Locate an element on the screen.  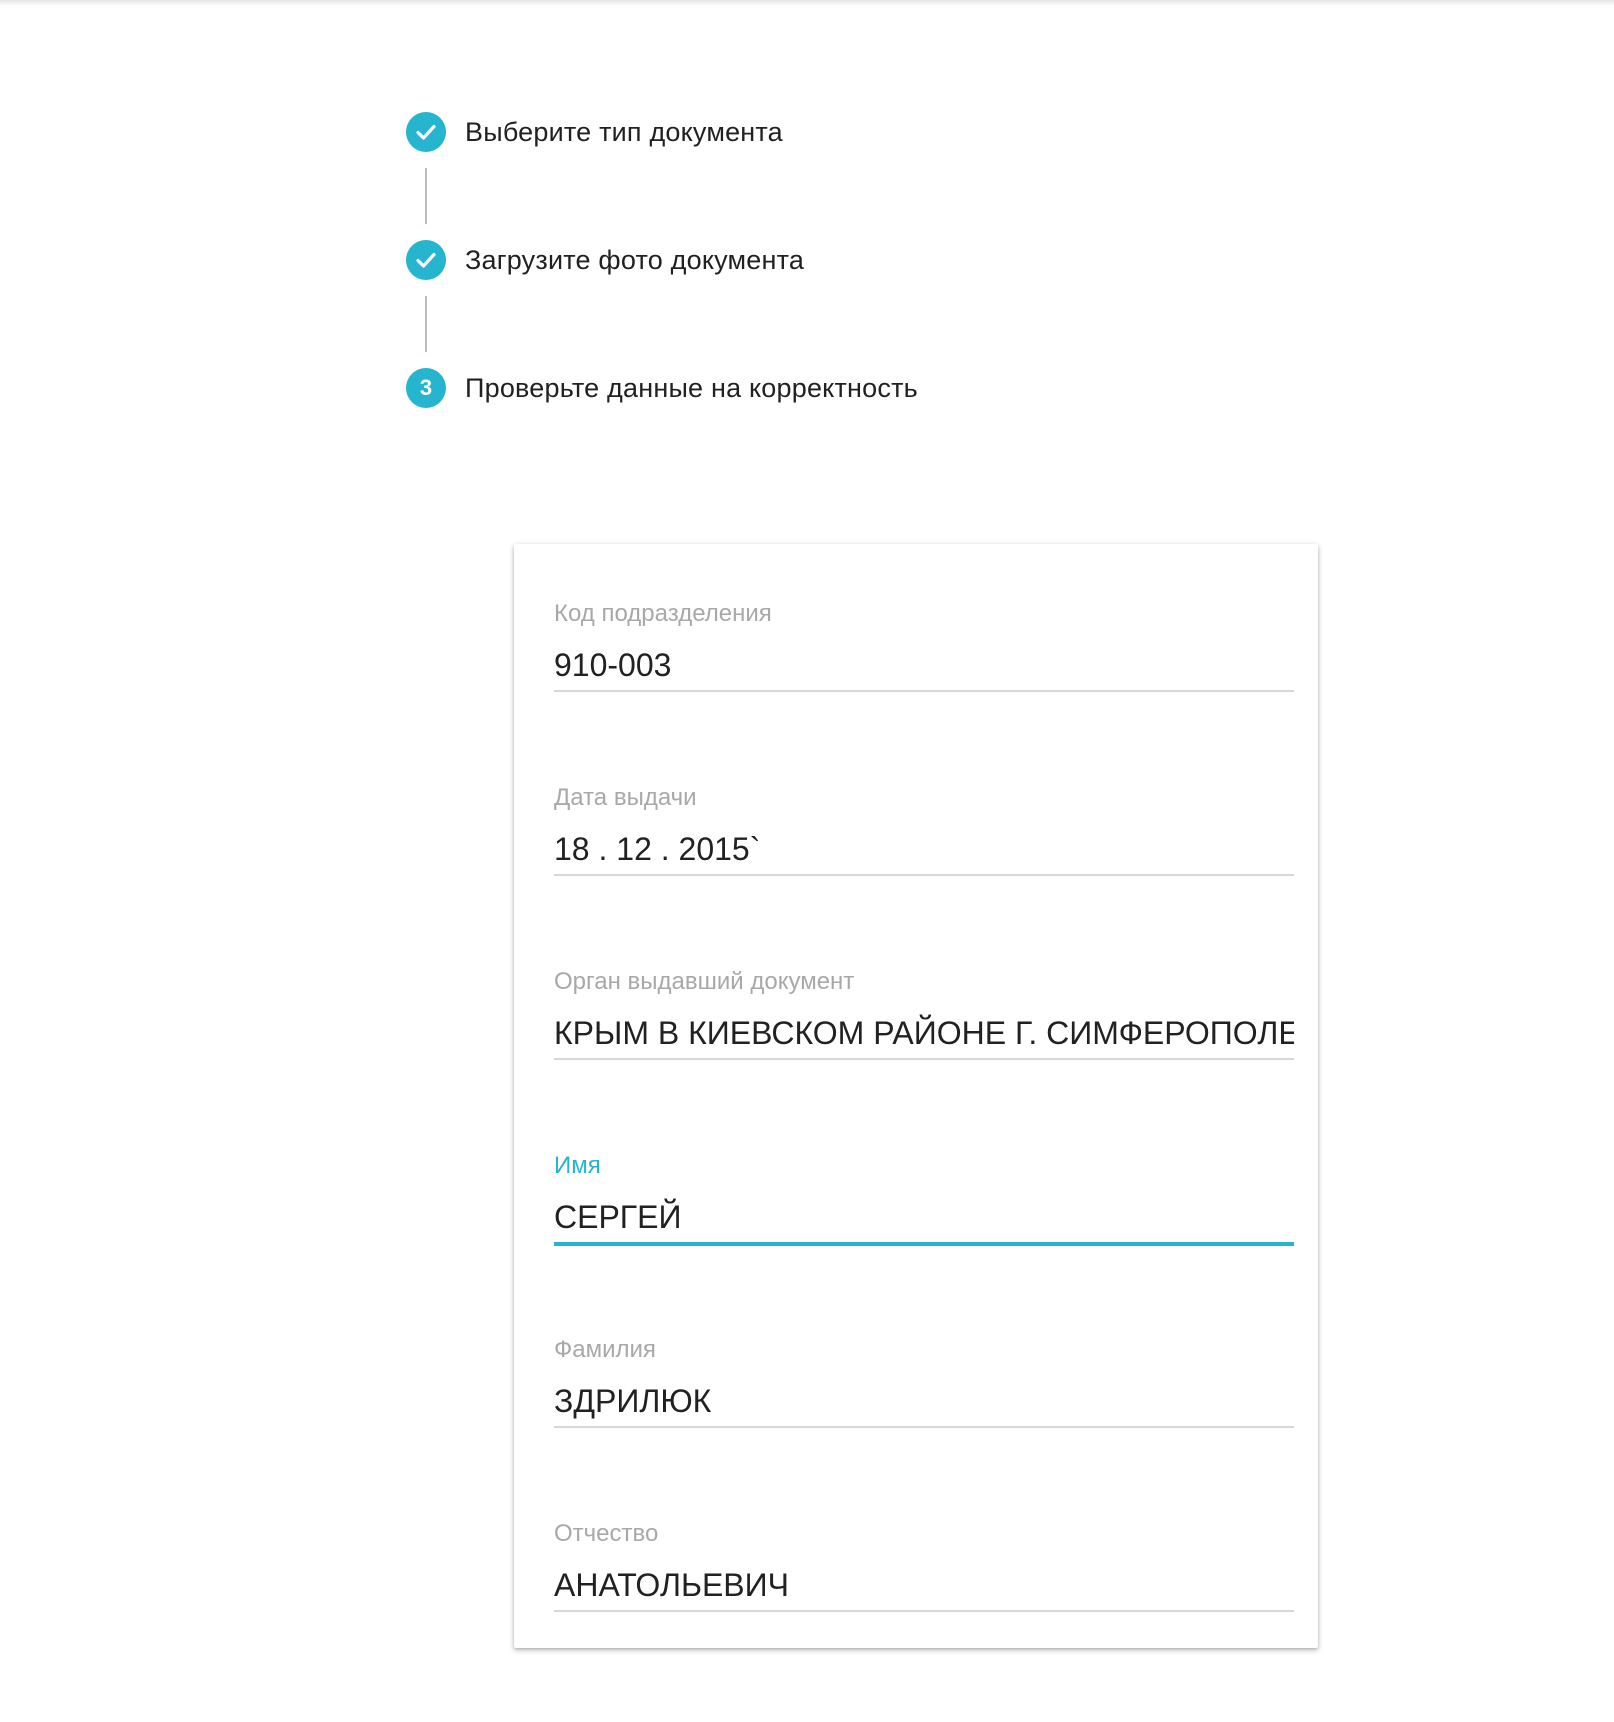
field-underline-focused is located at coordinates (924, 1244).